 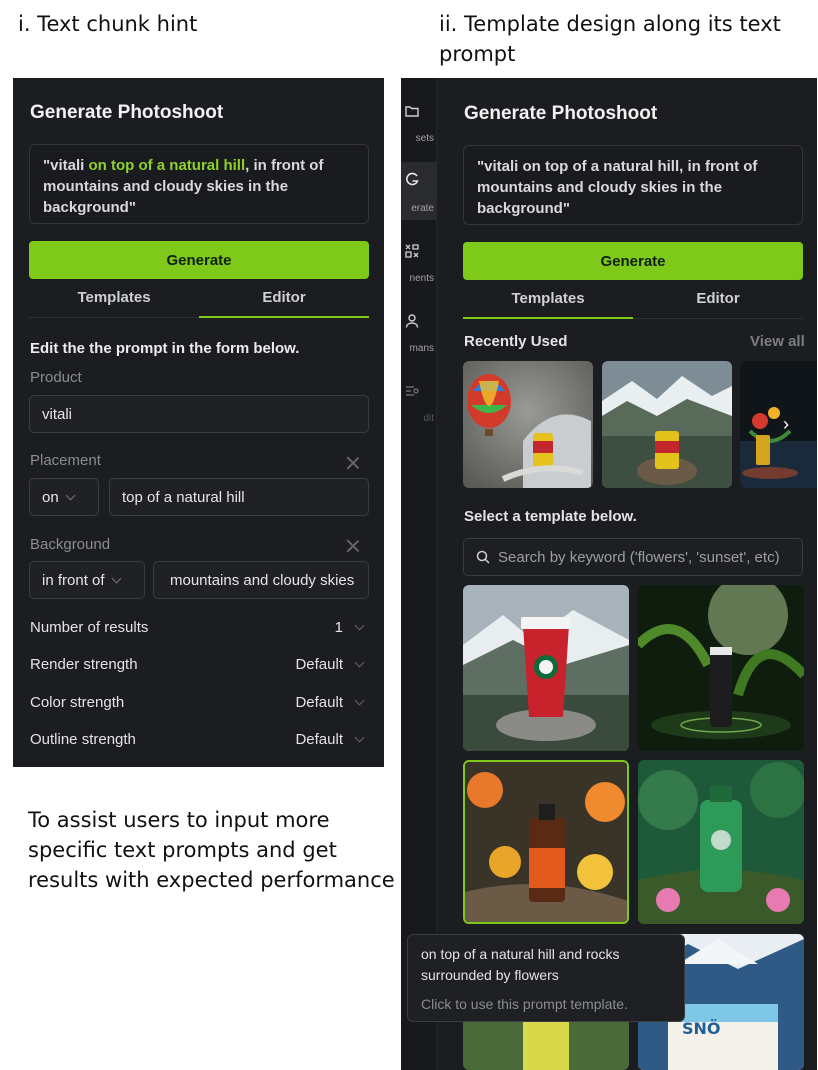 What do you see at coordinates (419, 574) in the screenshot?
I see `sidebar: sets erate nents mans dit` at bounding box center [419, 574].